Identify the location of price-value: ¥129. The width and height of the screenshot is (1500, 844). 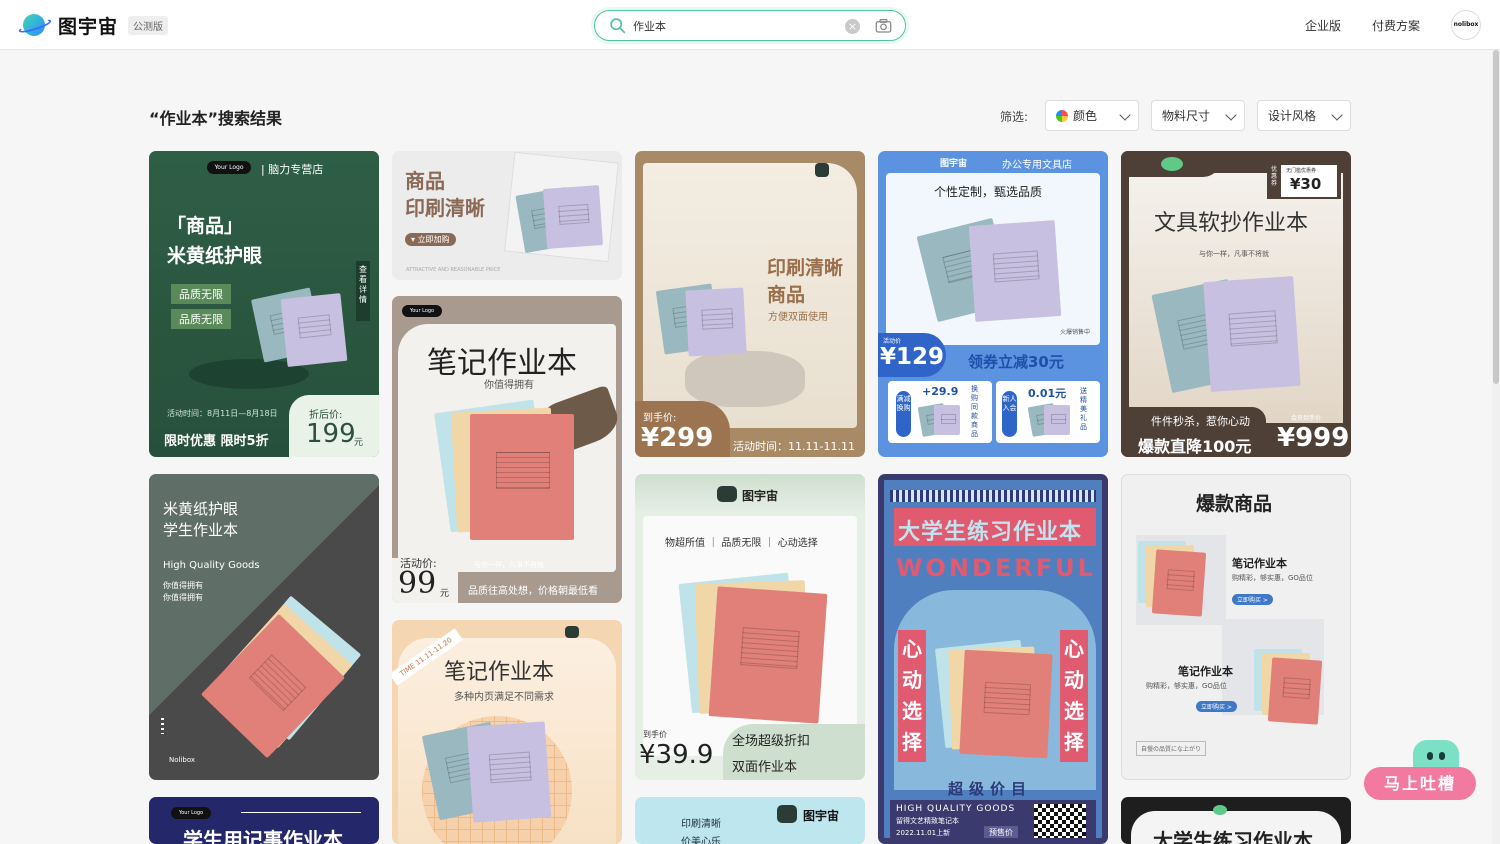
(912, 357).